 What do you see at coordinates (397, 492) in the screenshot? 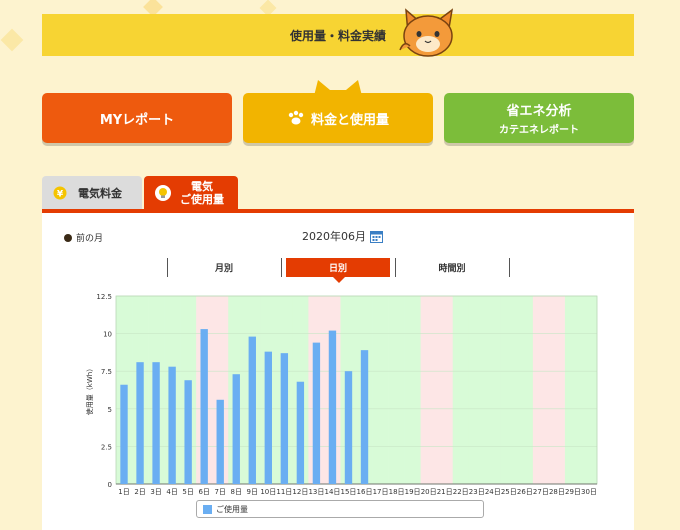
I see `x-tick-label: 18日` at bounding box center [397, 492].